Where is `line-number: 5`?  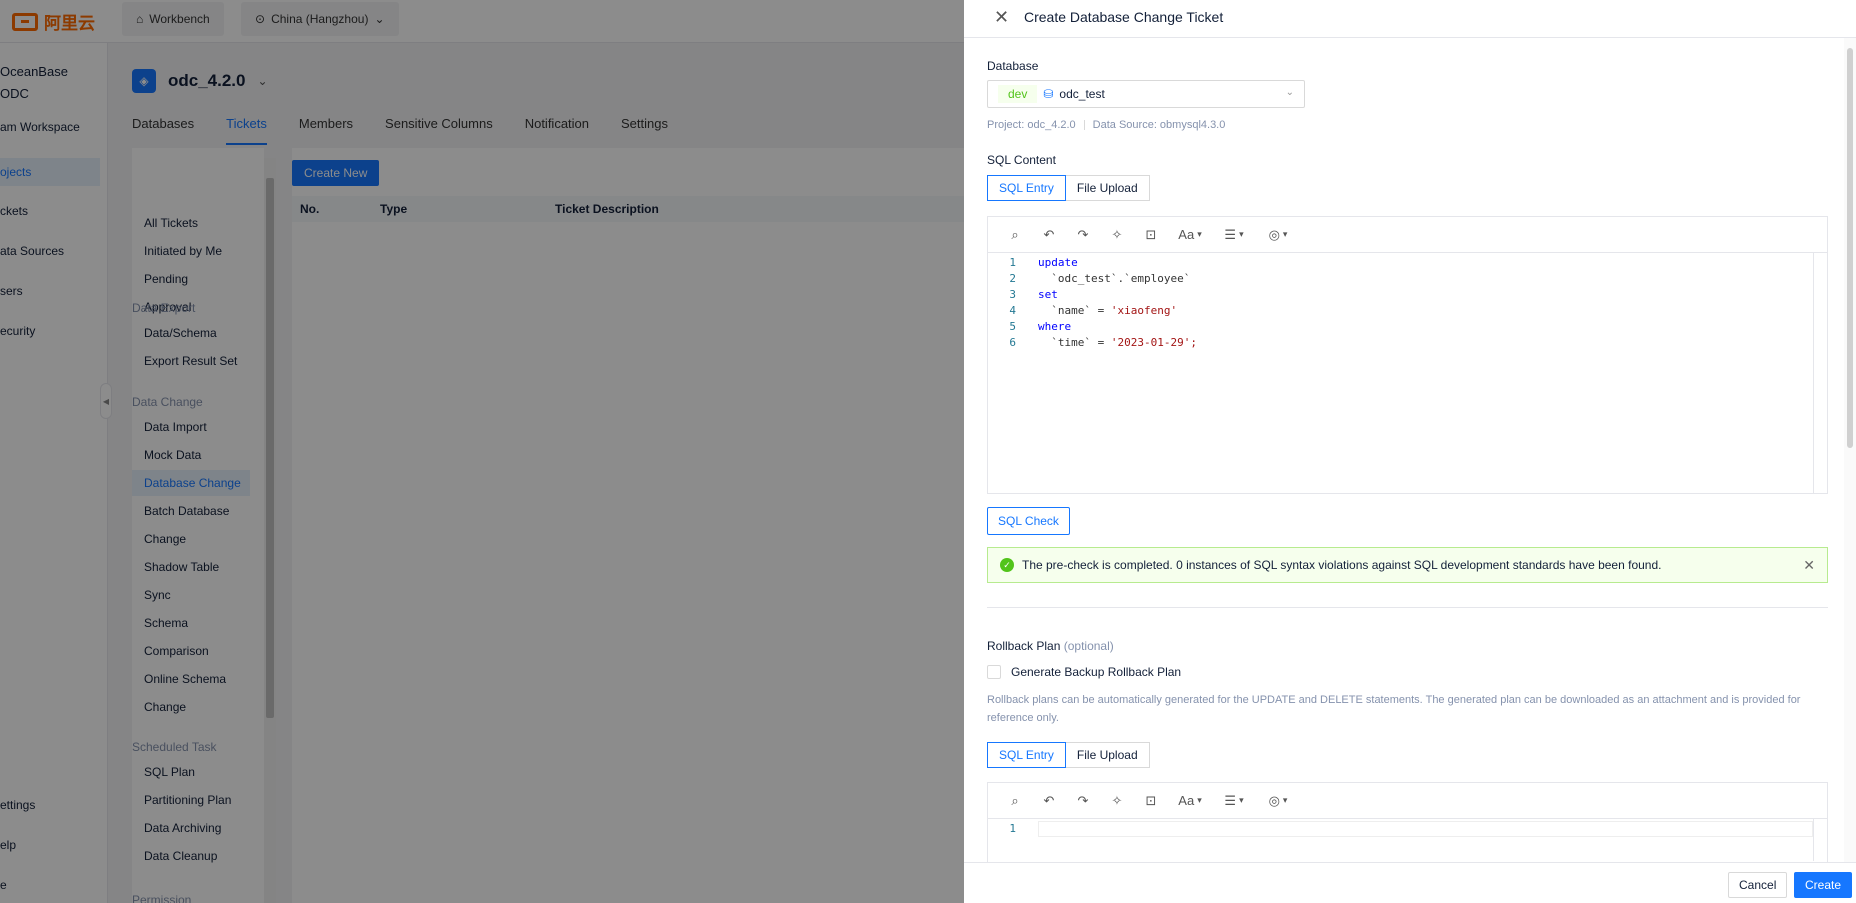 line-number: 5 is located at coordinates (1012, 326).